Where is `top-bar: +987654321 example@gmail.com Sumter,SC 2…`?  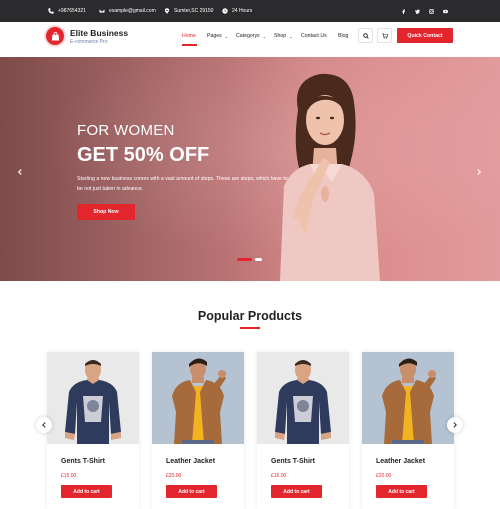
top-bar: +987654321 example@gmail.com Sumter,SC 2… is located at coordinates (250, 11).